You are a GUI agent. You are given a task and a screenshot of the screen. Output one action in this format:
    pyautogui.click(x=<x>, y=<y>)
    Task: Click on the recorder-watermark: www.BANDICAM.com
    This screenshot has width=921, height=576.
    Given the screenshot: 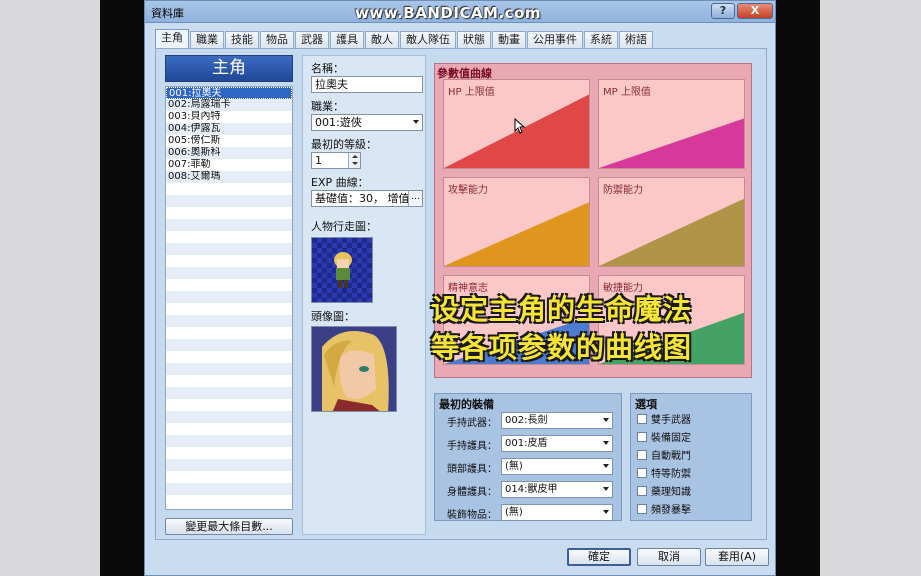 What is the action you would take?
    pyautogui.click(x=448, y=13)
    